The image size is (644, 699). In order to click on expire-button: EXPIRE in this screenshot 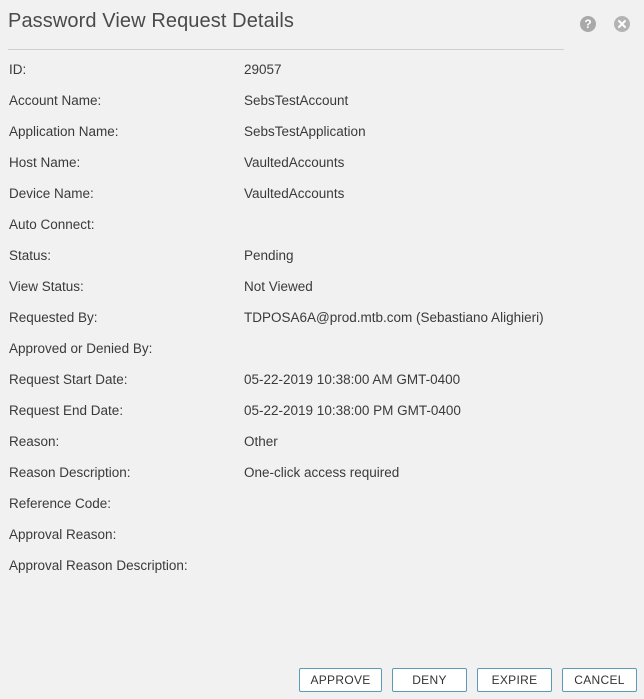, I will do `click(514, 680)`.